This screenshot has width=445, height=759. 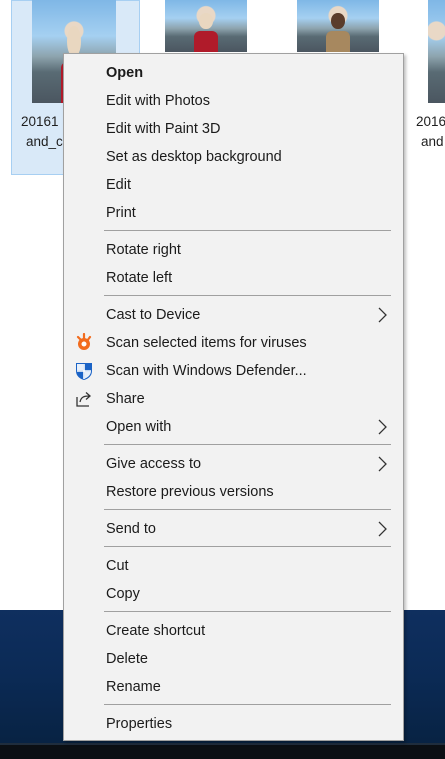 I want to click on menu-item-give-access-to: Give access to, so click(x=233, y=464).